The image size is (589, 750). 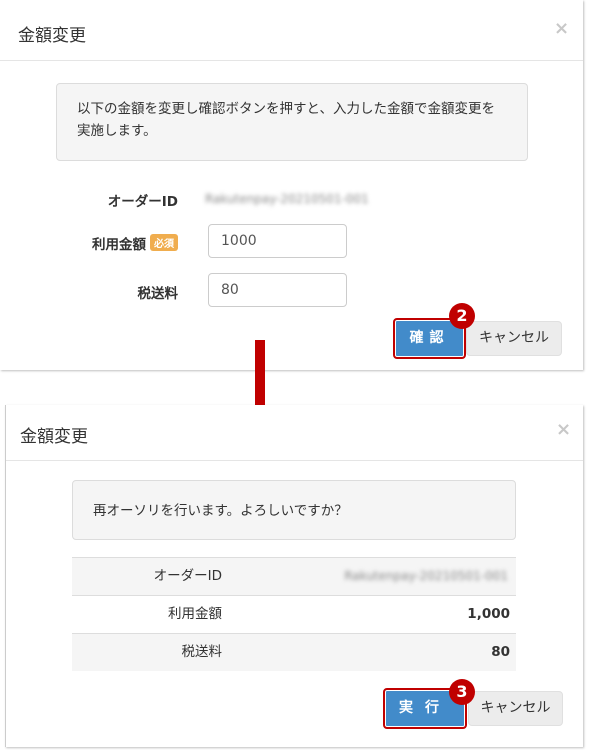 What do you see at coordinates (287, 199) in the screenshot?
I see `order-id-value: Rakutenpay-20210501-001` at bounding box center [287, 199].